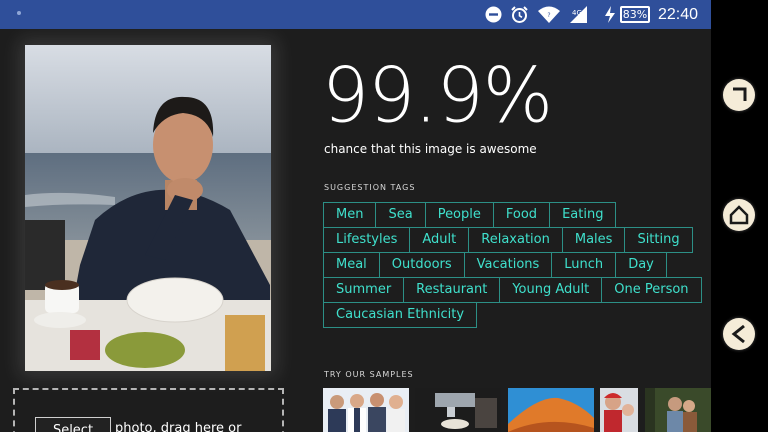 This screenshot has width=768, height=432. Describe the element at coordinates (351, 265) in the screenshot. I see `tag-meal: Meal` at that location.